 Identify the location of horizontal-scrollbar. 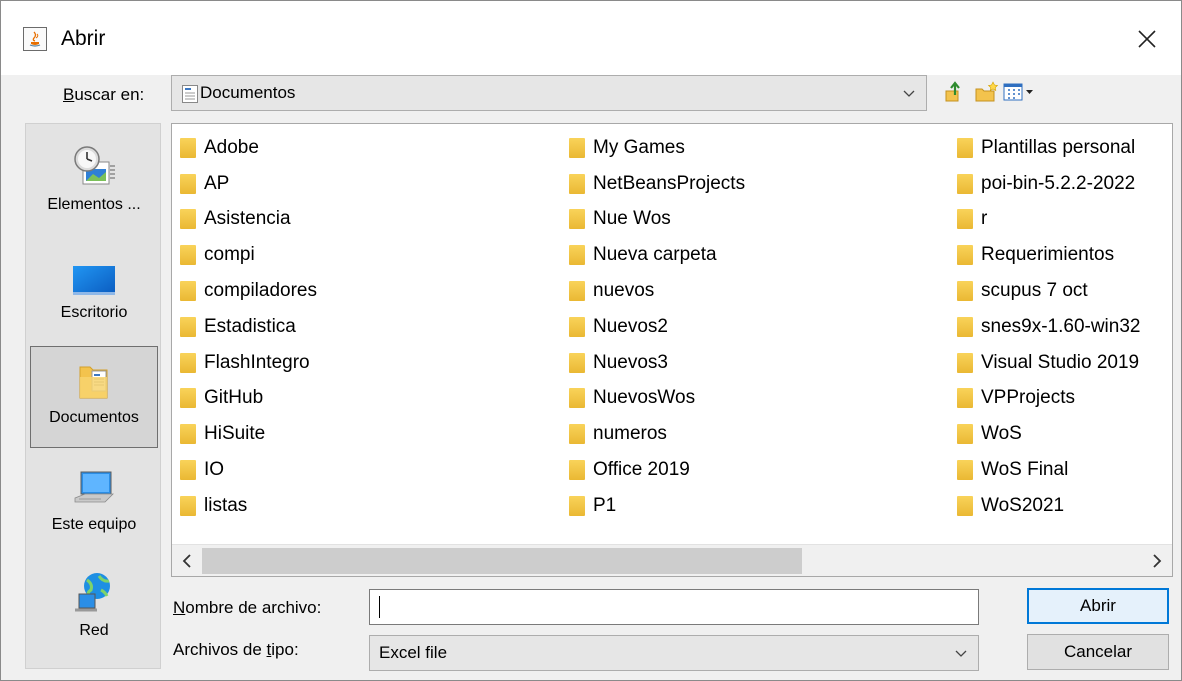
(672, 560).